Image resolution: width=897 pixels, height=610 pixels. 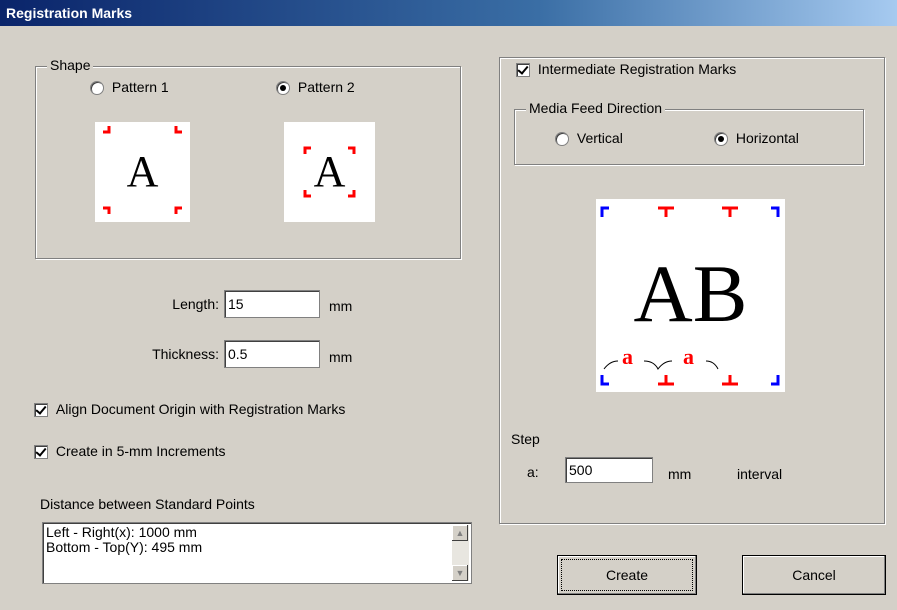 What do you see at coordinates (721, 139) in the screenshot?
I see `horizontal-radio-button` at bounding box center [721, 139].